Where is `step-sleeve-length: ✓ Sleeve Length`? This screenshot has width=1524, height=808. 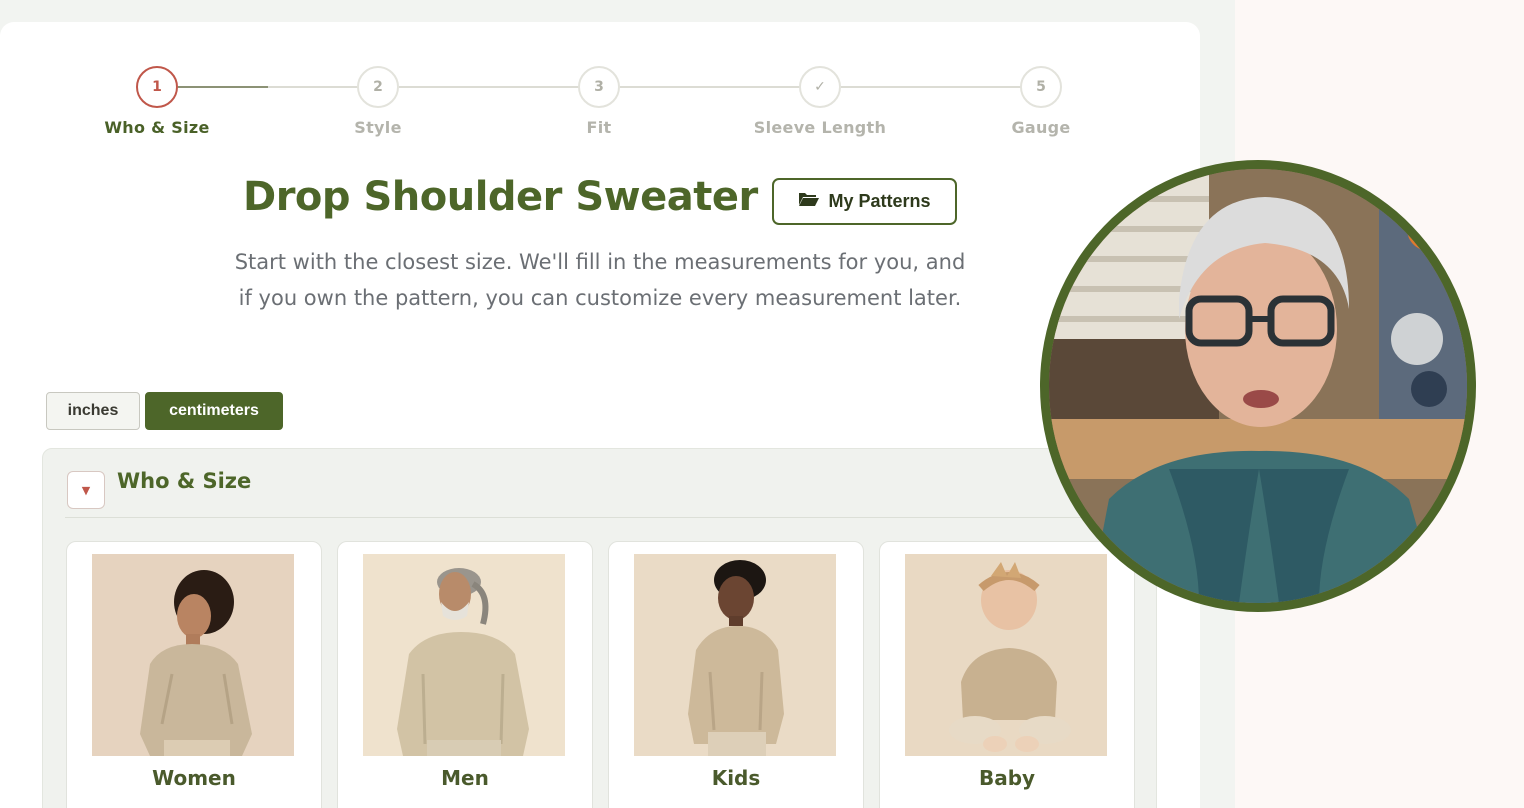
step-sleeve-length: ✓ Sleeve Length is located at coordinates (820, 101).